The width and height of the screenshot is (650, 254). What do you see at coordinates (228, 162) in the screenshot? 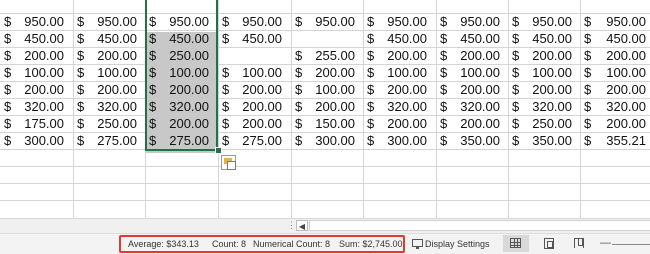
I see `quick-analysis-icon` at bounding box center [228, 162].